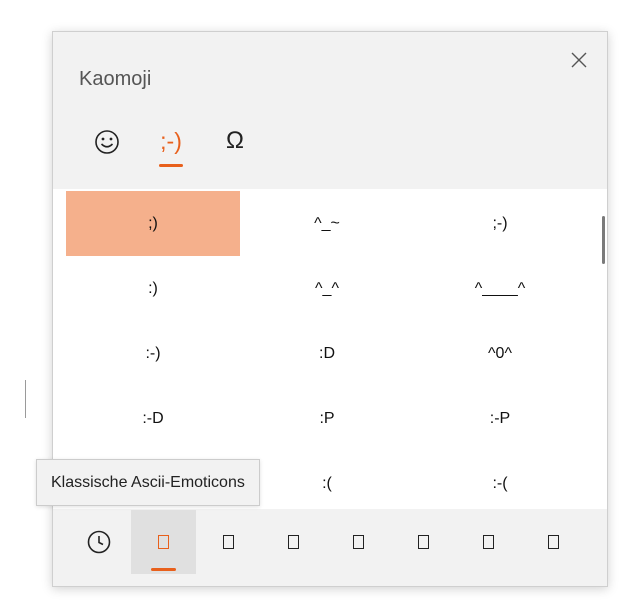  What do you see at coordinates (603, 240) in the screenshot?
I see `scrollbar-thumb` at bounding box center [603, 240].